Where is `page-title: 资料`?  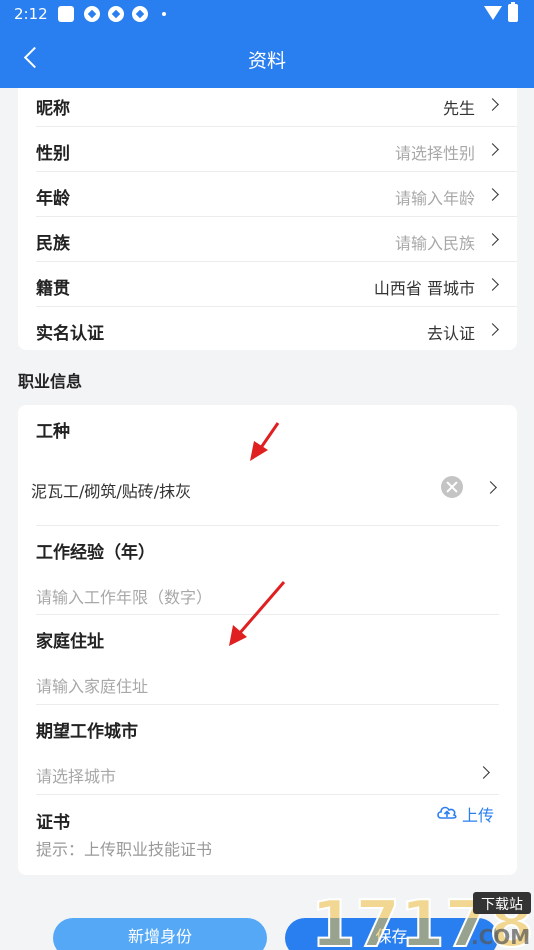
page-title: 资料 is located at coordinates (266, 61).